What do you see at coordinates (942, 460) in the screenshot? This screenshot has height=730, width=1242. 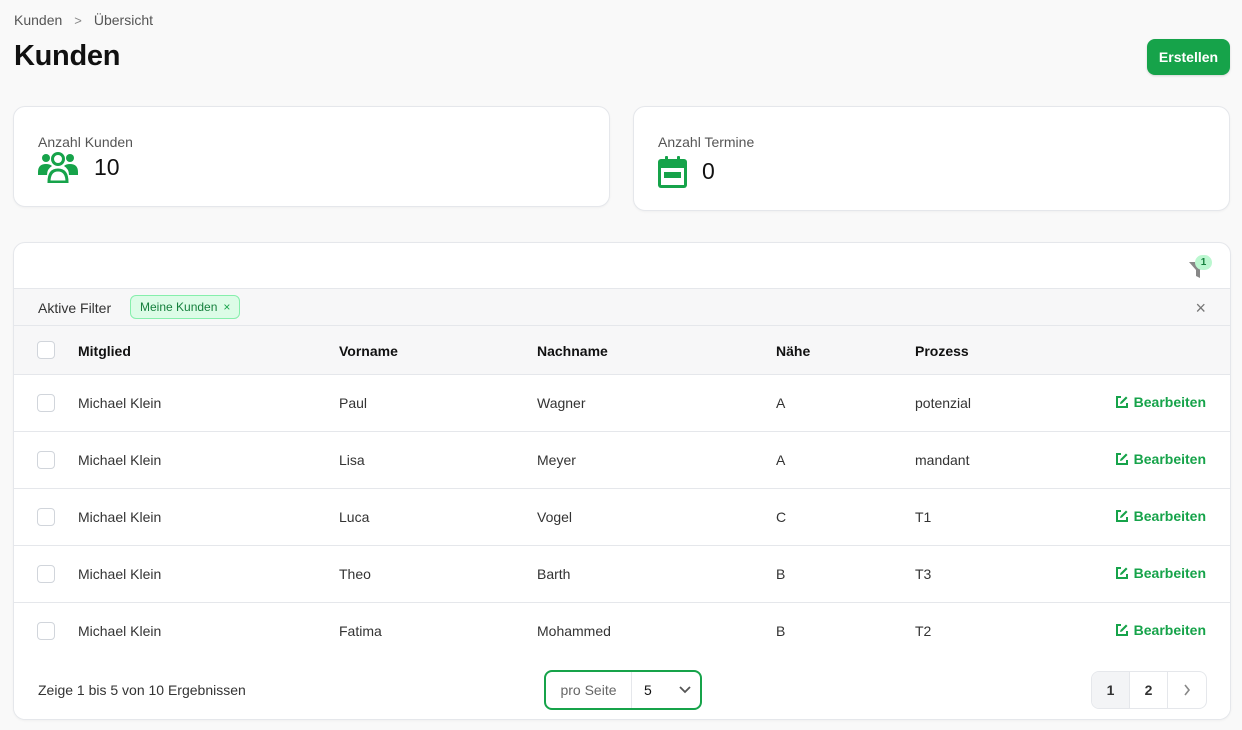 I see `cell-prozess: mandant` at bounding box center [942, 460].